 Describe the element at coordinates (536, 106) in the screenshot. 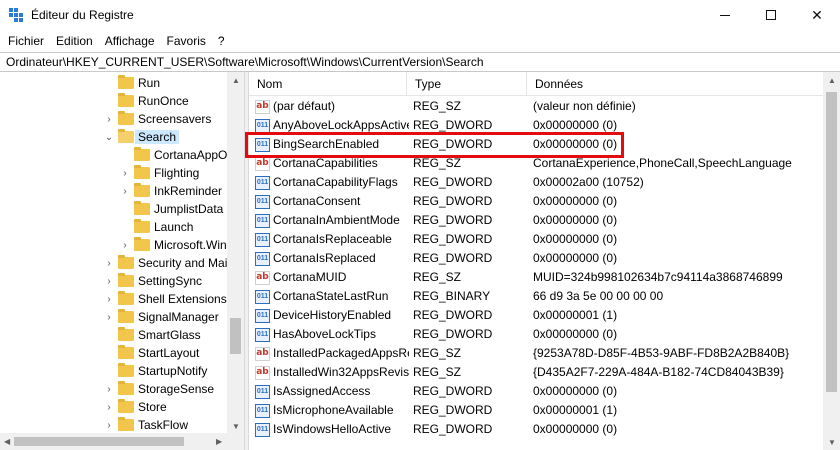

I see `table-row: ab (par défaut) REG_SZ (valeur non définie)` at that location.